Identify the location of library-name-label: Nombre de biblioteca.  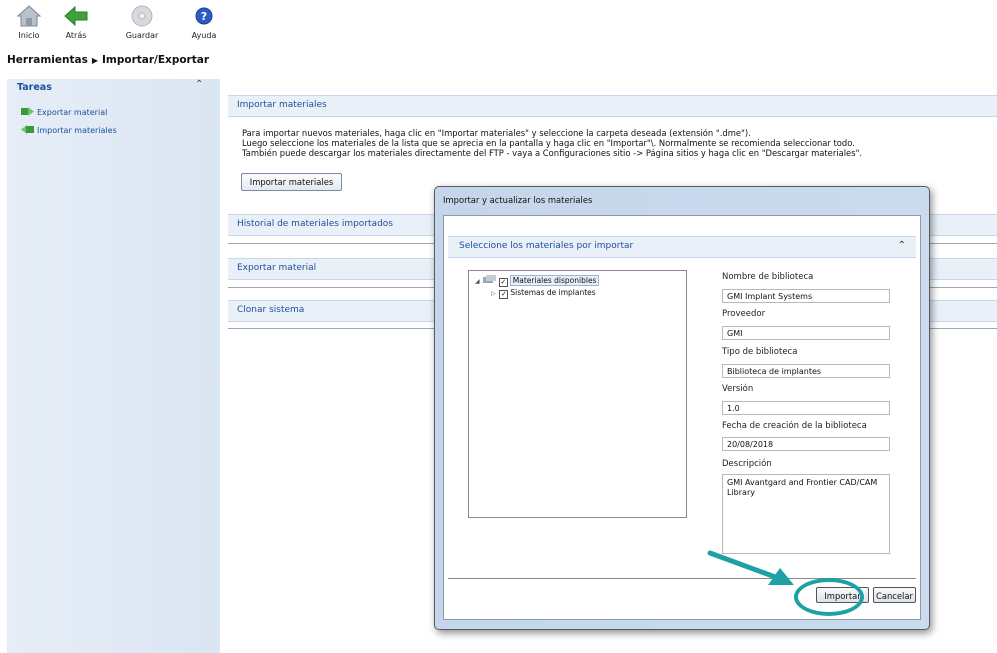
(768, 277).